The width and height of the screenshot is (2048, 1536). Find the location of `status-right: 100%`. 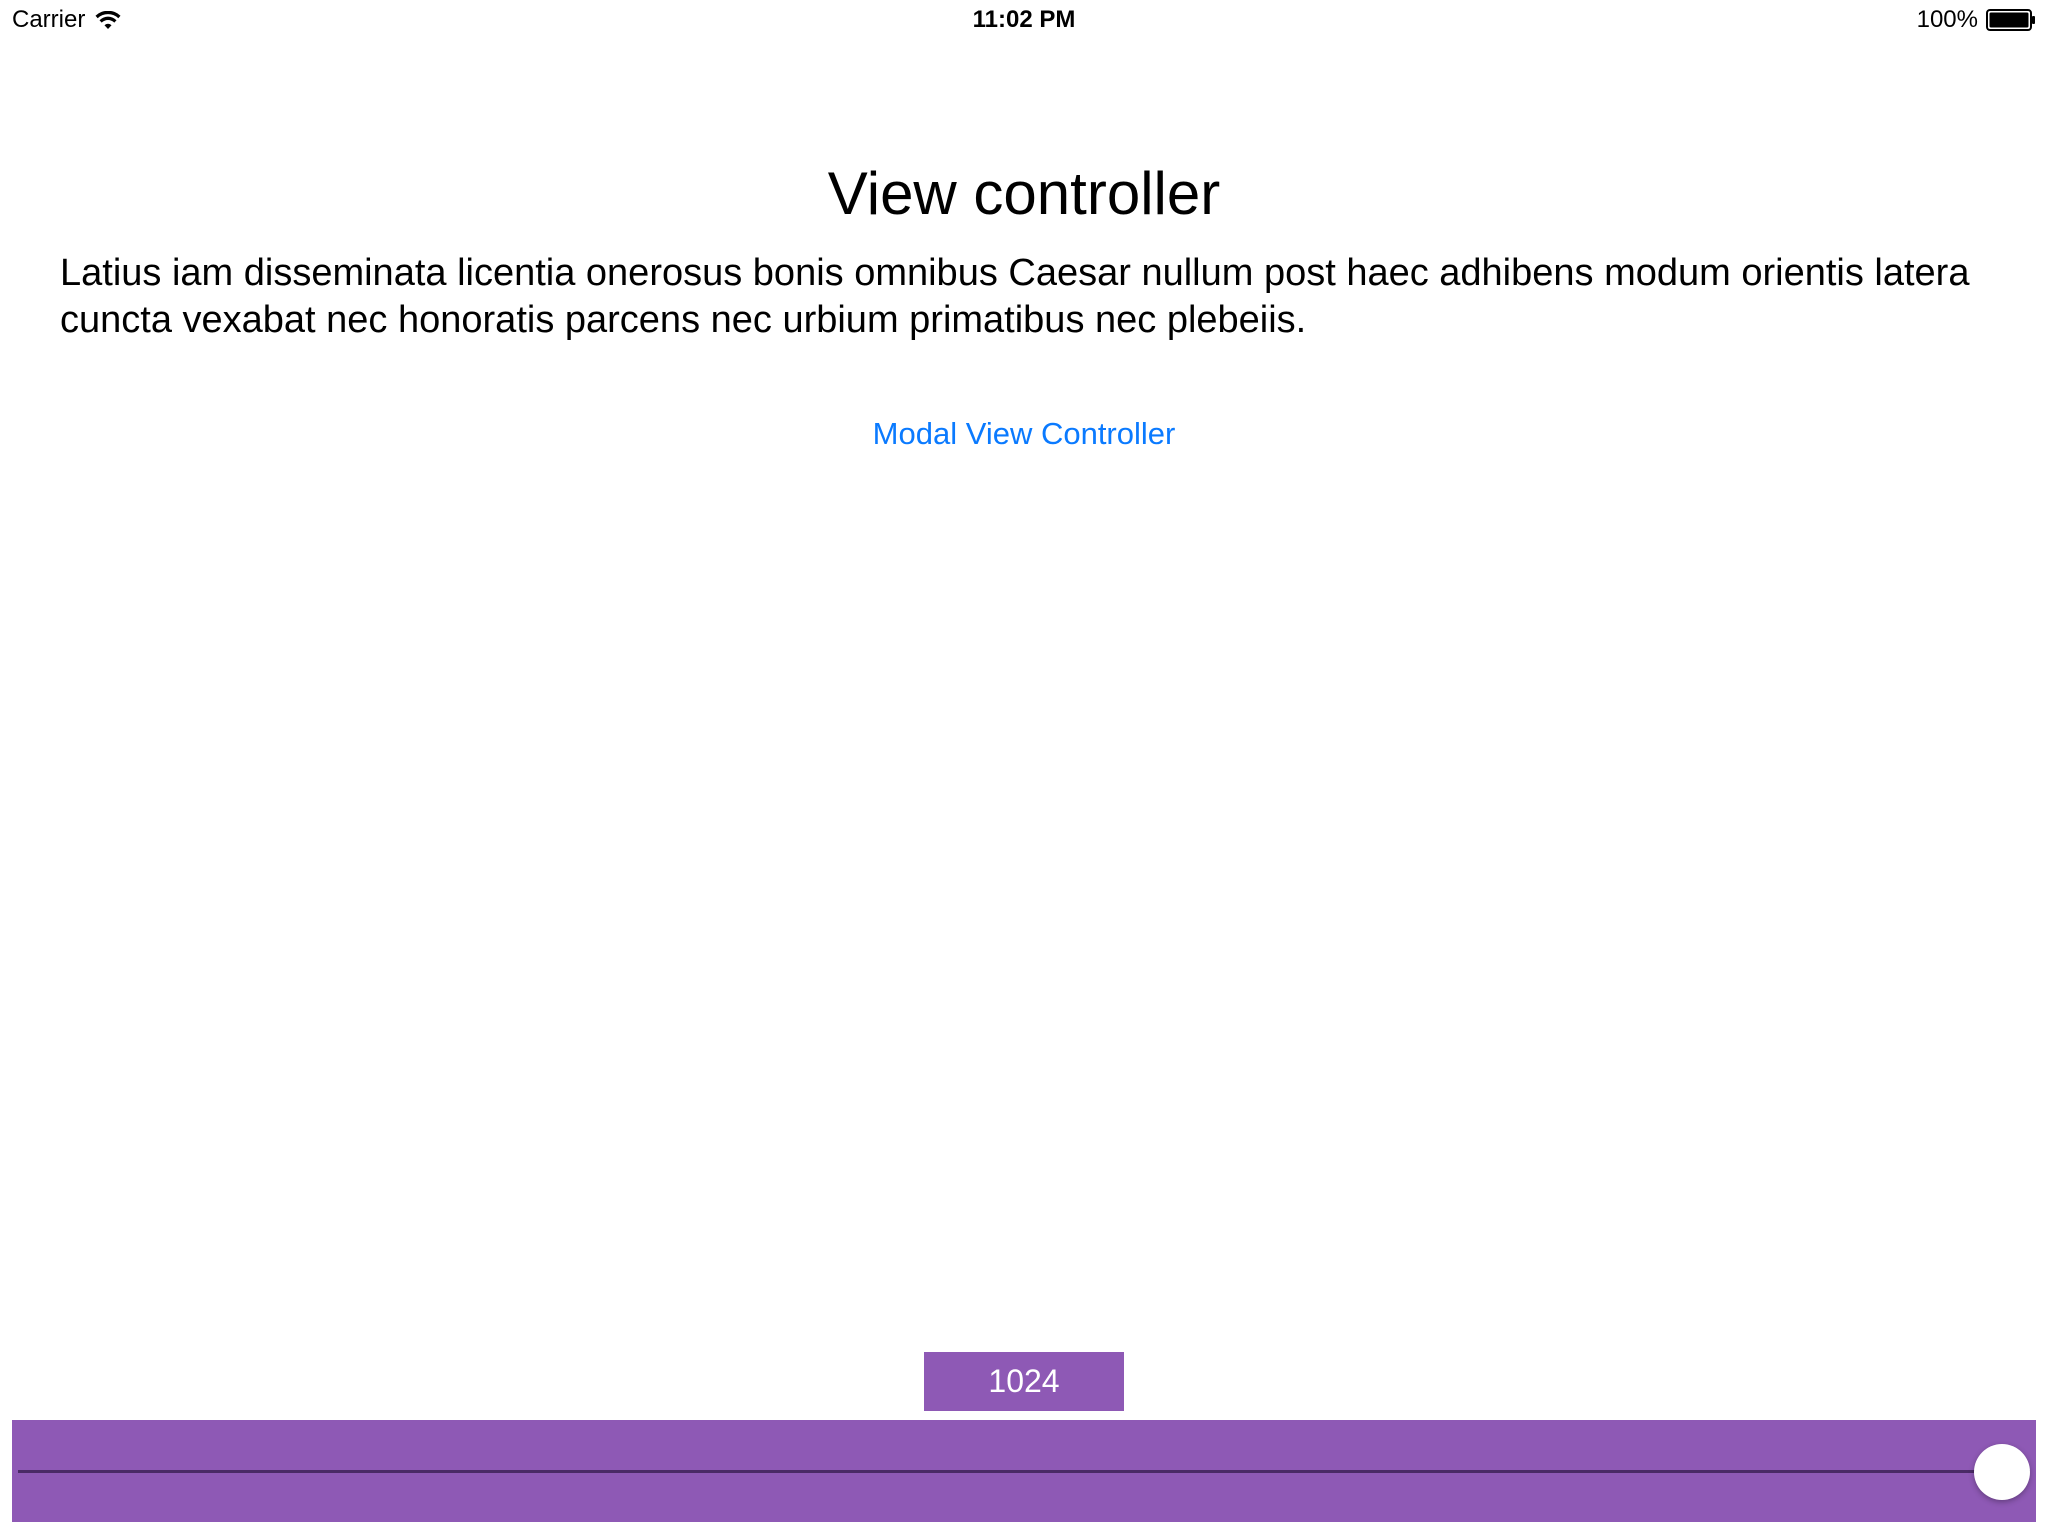

status-right: 100% is located at coordinates (1976, 20).